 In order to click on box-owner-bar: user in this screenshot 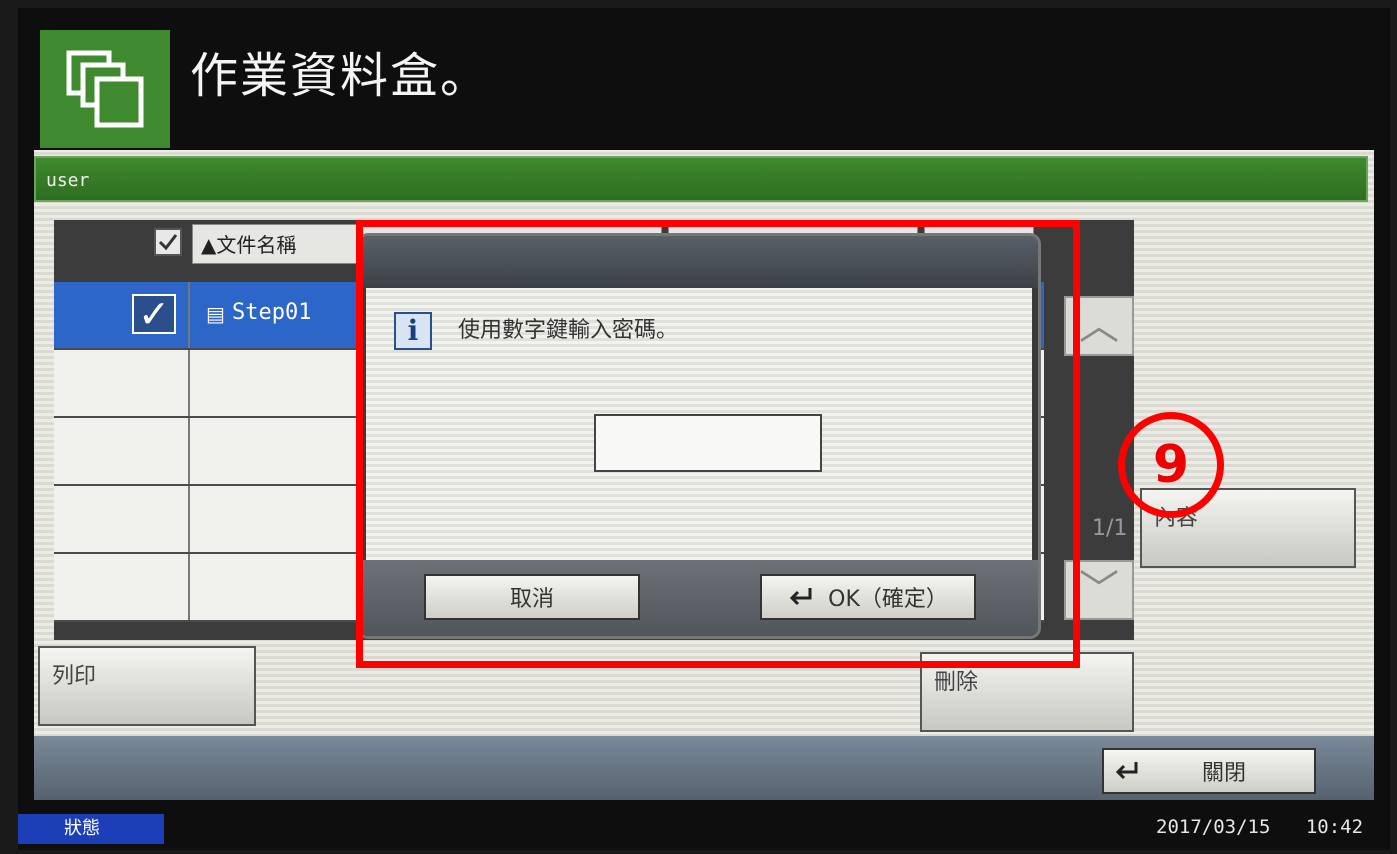, I will do `click(701, 179)`.